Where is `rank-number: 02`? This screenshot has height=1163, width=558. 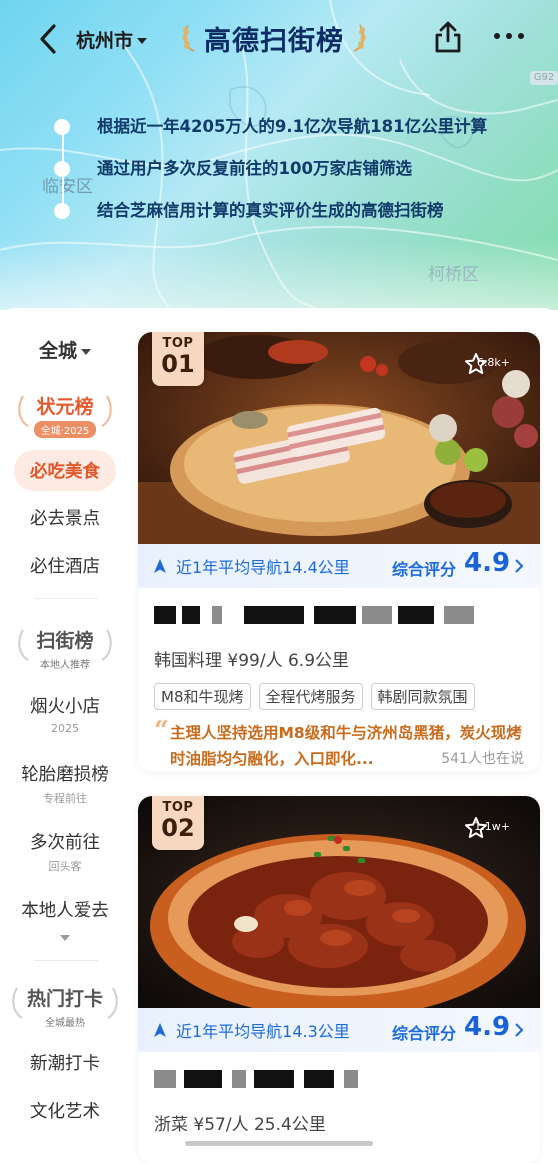
rank-number: 02 is located at coordinates (178, 828).